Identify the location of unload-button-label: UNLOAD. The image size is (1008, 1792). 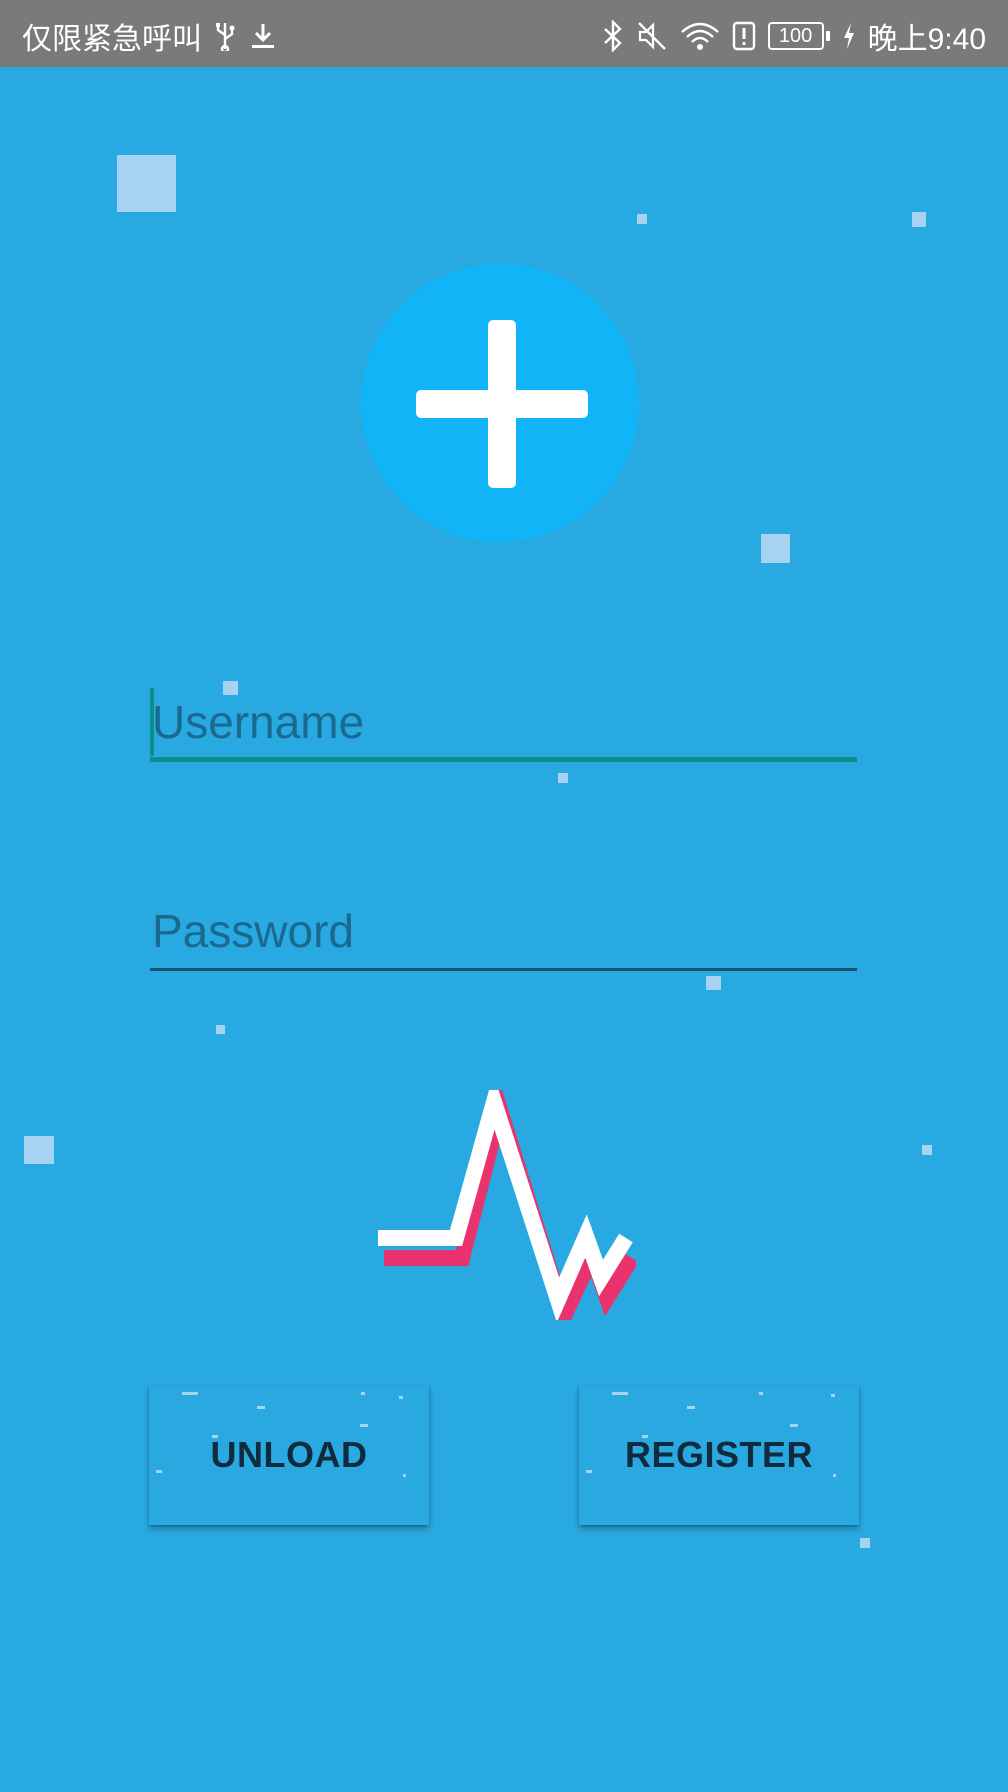
(289, 1454).